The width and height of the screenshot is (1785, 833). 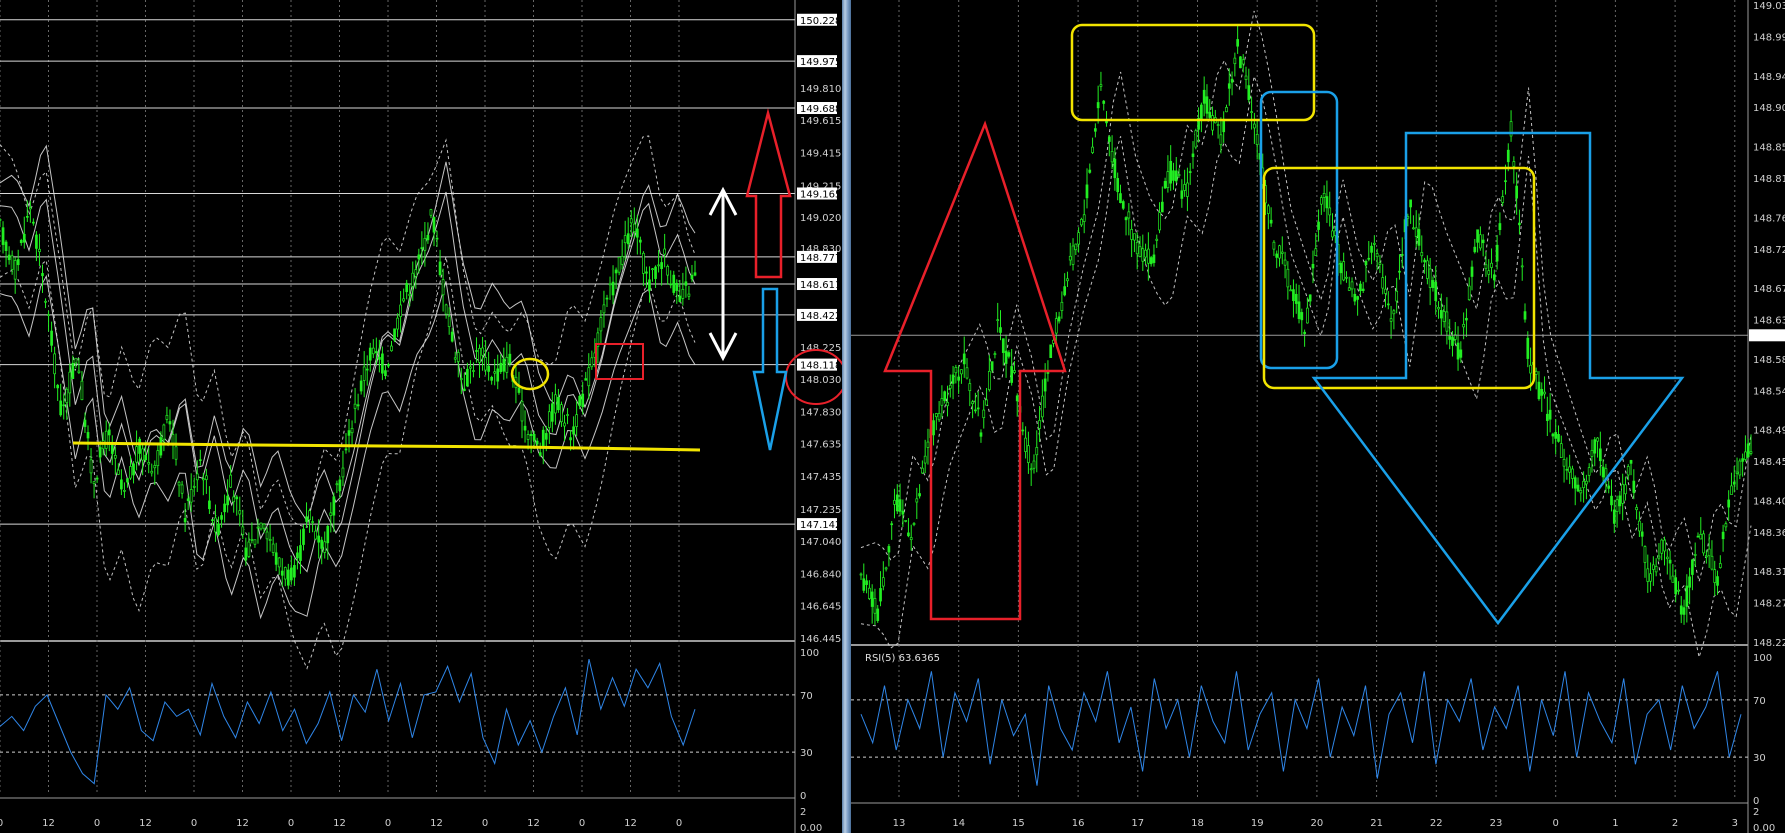 What do you see at coordinates (1769, 604) in the screenshot?
I see `price-axis-label: 148.27` at bounding box center [1769, 604].